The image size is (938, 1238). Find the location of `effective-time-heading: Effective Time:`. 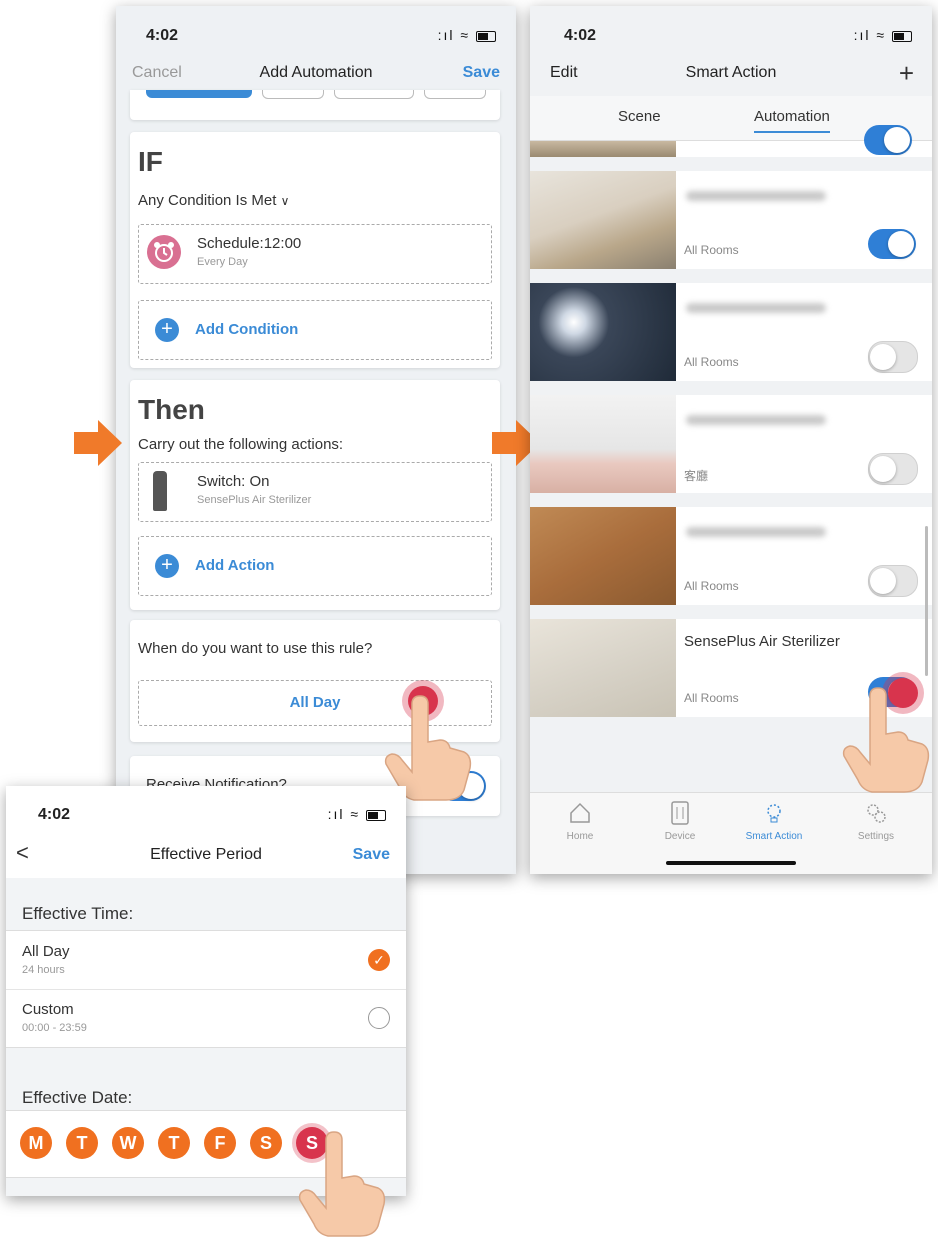

effective-time-heading: Effective Time: is located at coordinates (78, 913).